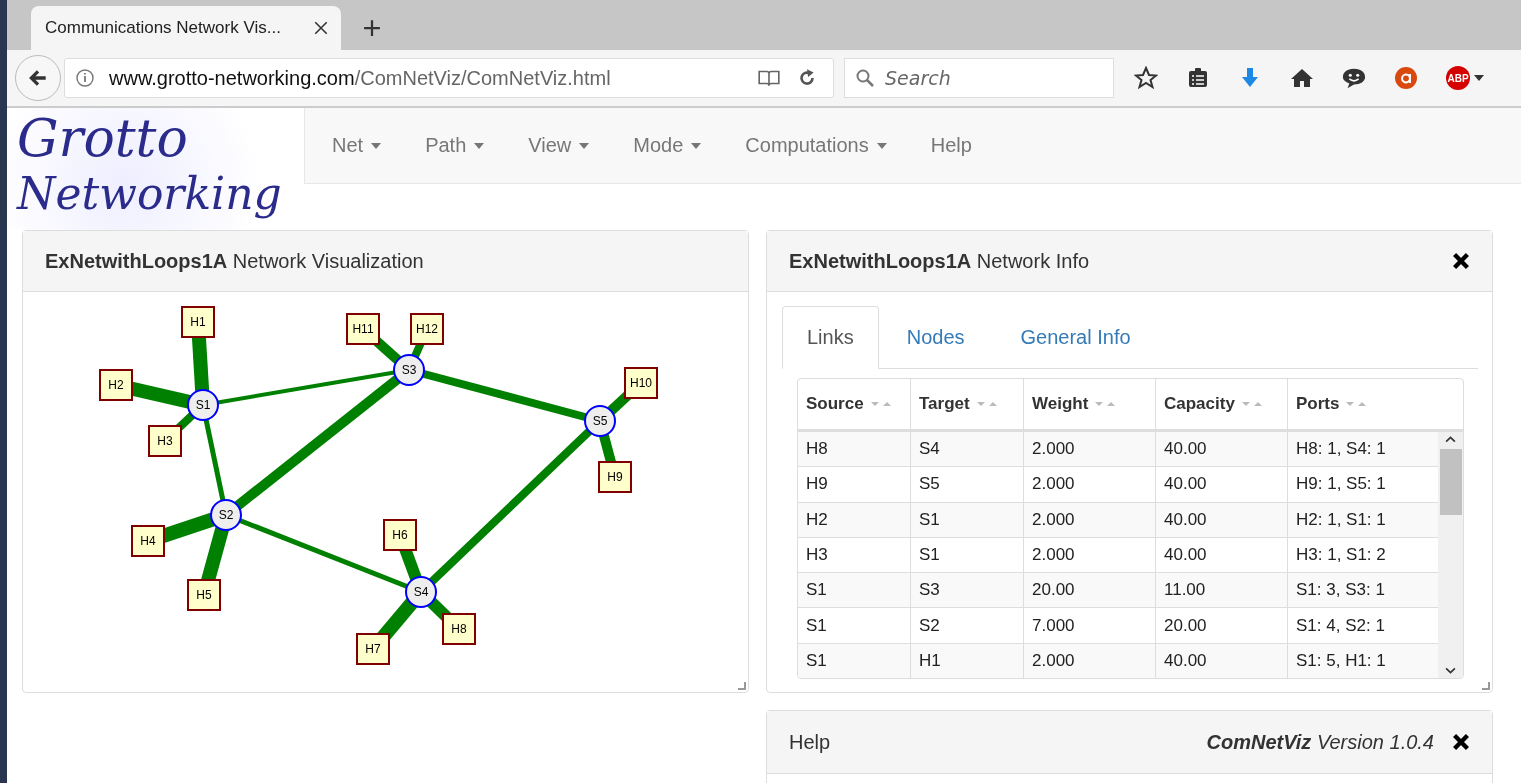  What do you see at coordinates (1341, 660) in the screenshot?
I see `table-cell-text: S1: 5, H1: 1` at bounding box center [1341, 660].